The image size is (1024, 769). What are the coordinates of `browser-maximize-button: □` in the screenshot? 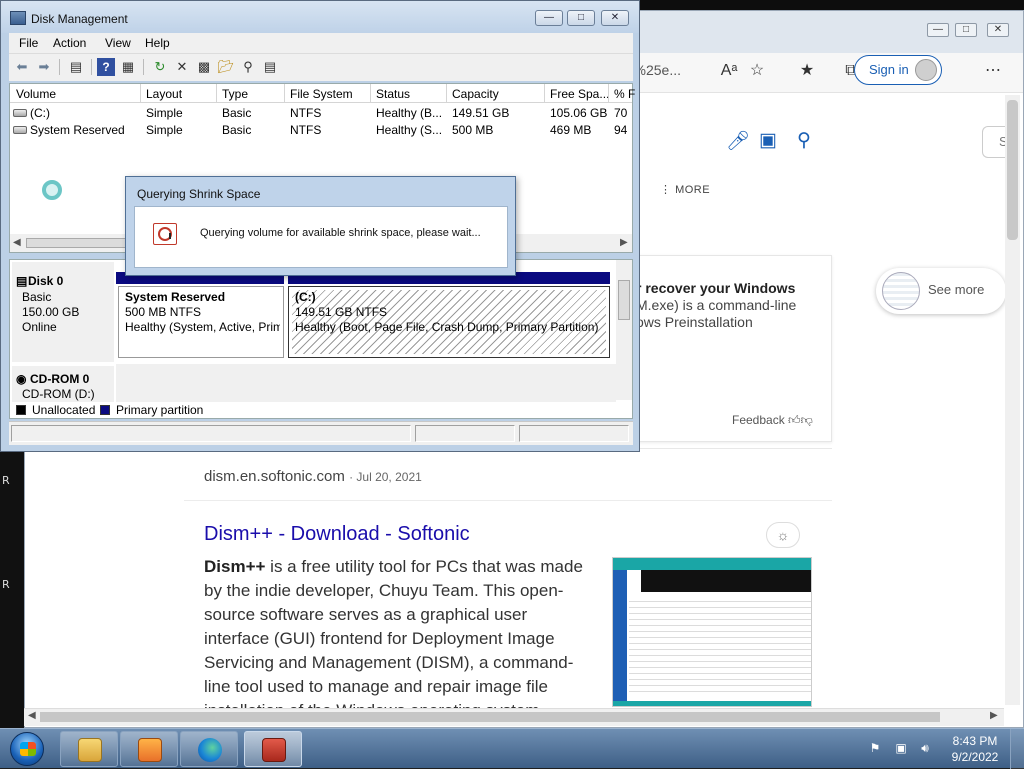 It's located at (966, 30).